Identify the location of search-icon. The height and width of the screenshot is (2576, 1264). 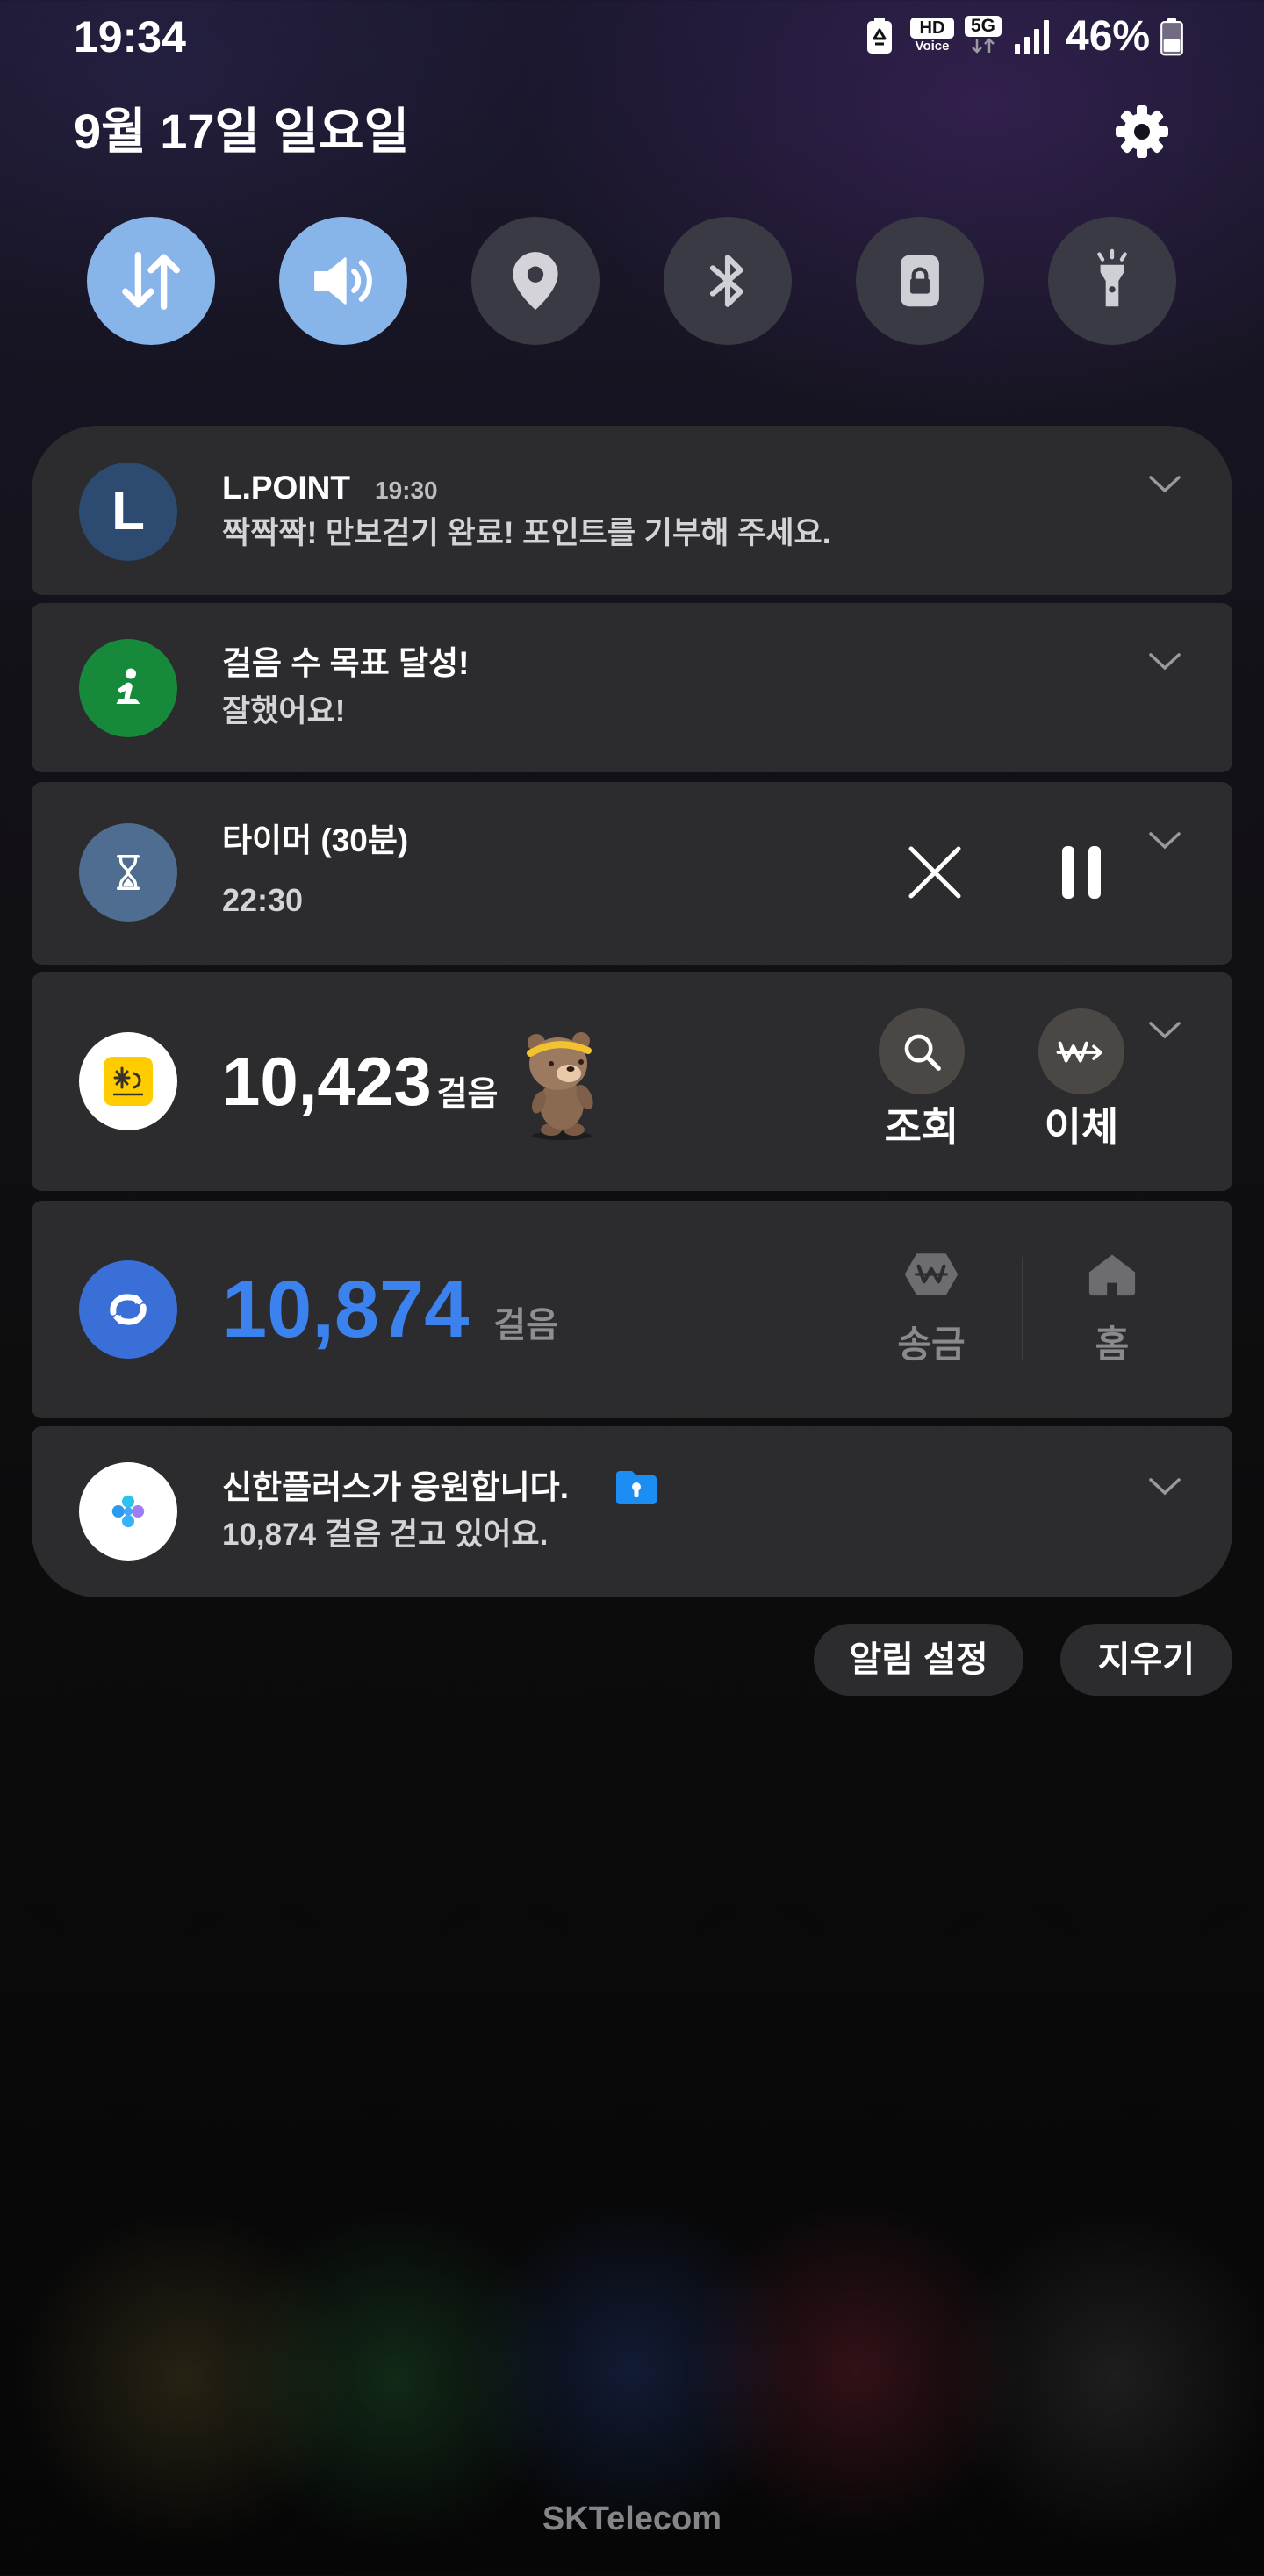
(923, 1053).